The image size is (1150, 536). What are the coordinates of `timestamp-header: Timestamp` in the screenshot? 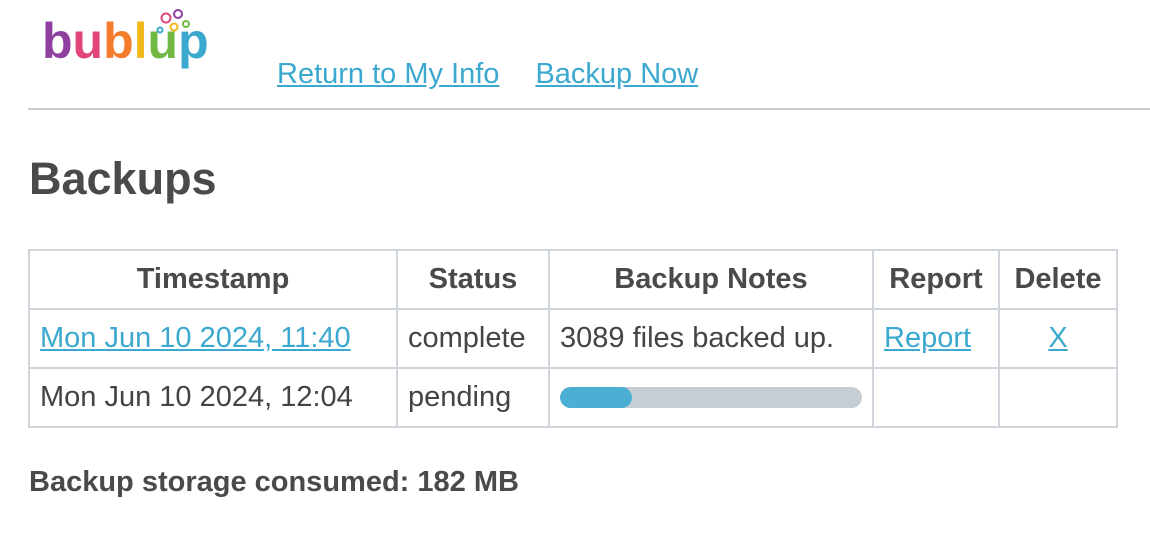 It's located at (213, 279).